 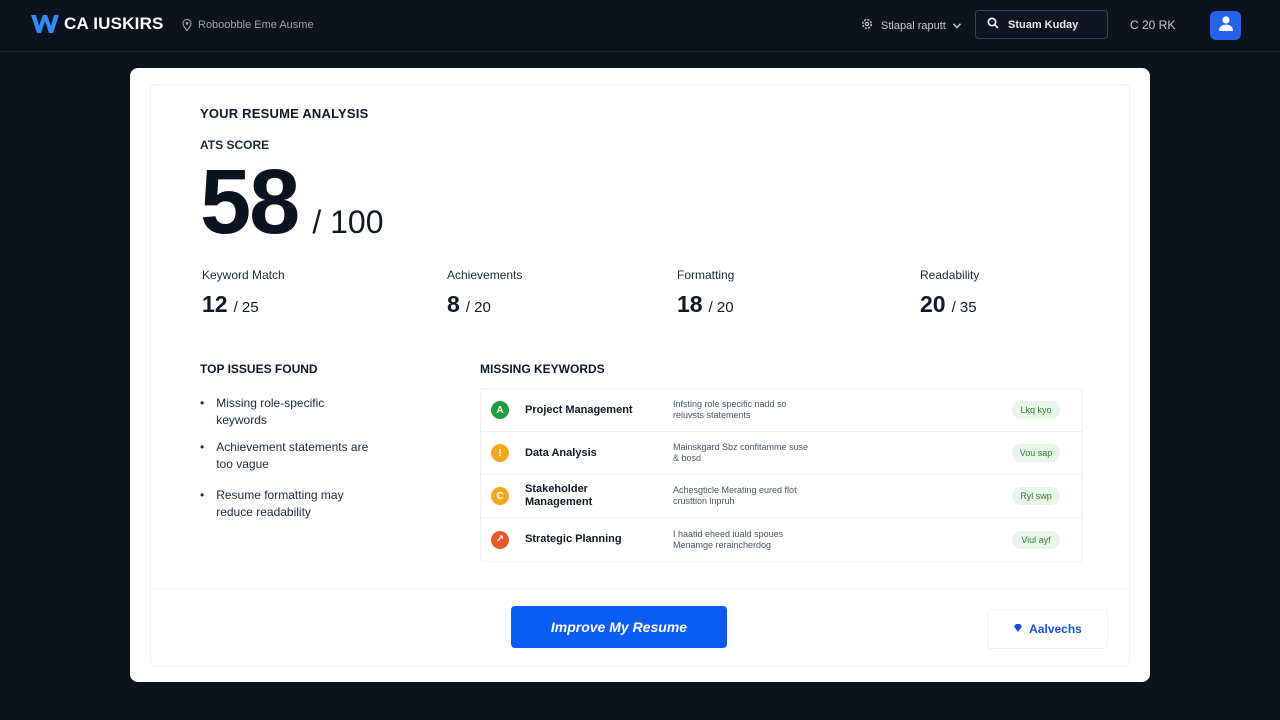 I want to click on keyword-tag: Ryl swp, so click(x=1036, y=496).